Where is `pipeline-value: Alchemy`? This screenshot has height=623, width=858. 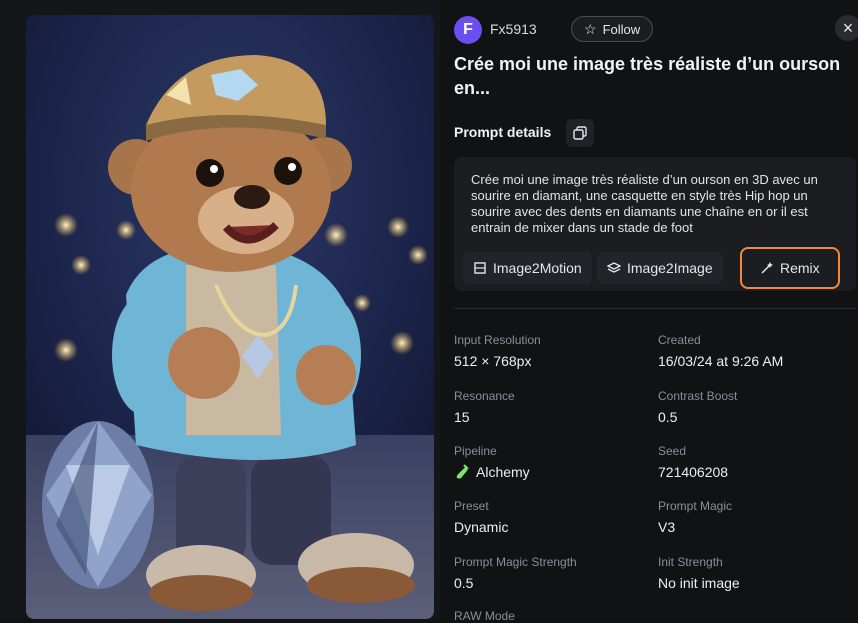
pipeline-value: Alchemy is located at coordinates (503, 472).